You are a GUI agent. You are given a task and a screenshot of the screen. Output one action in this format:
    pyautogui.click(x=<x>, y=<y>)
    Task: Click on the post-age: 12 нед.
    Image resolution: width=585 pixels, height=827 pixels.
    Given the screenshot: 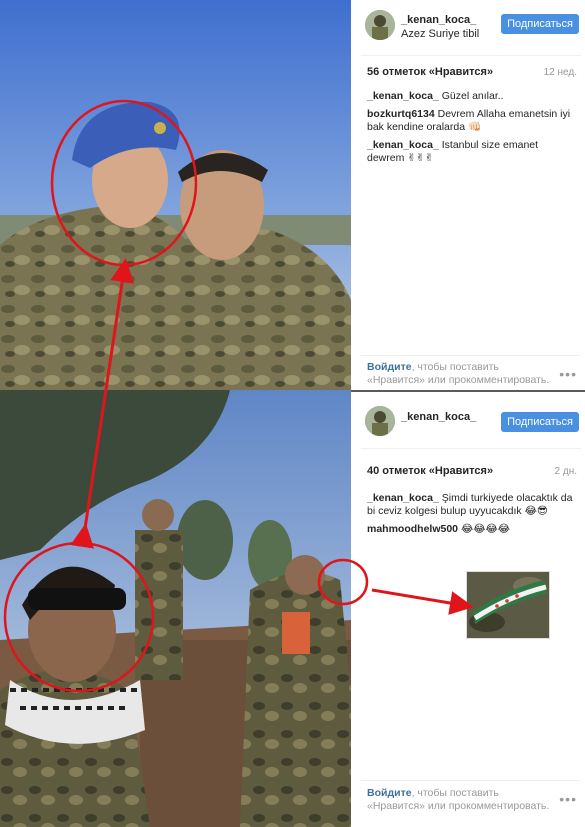 What is the action you would take?
    pyautogui.click(x=560, y=72)
    